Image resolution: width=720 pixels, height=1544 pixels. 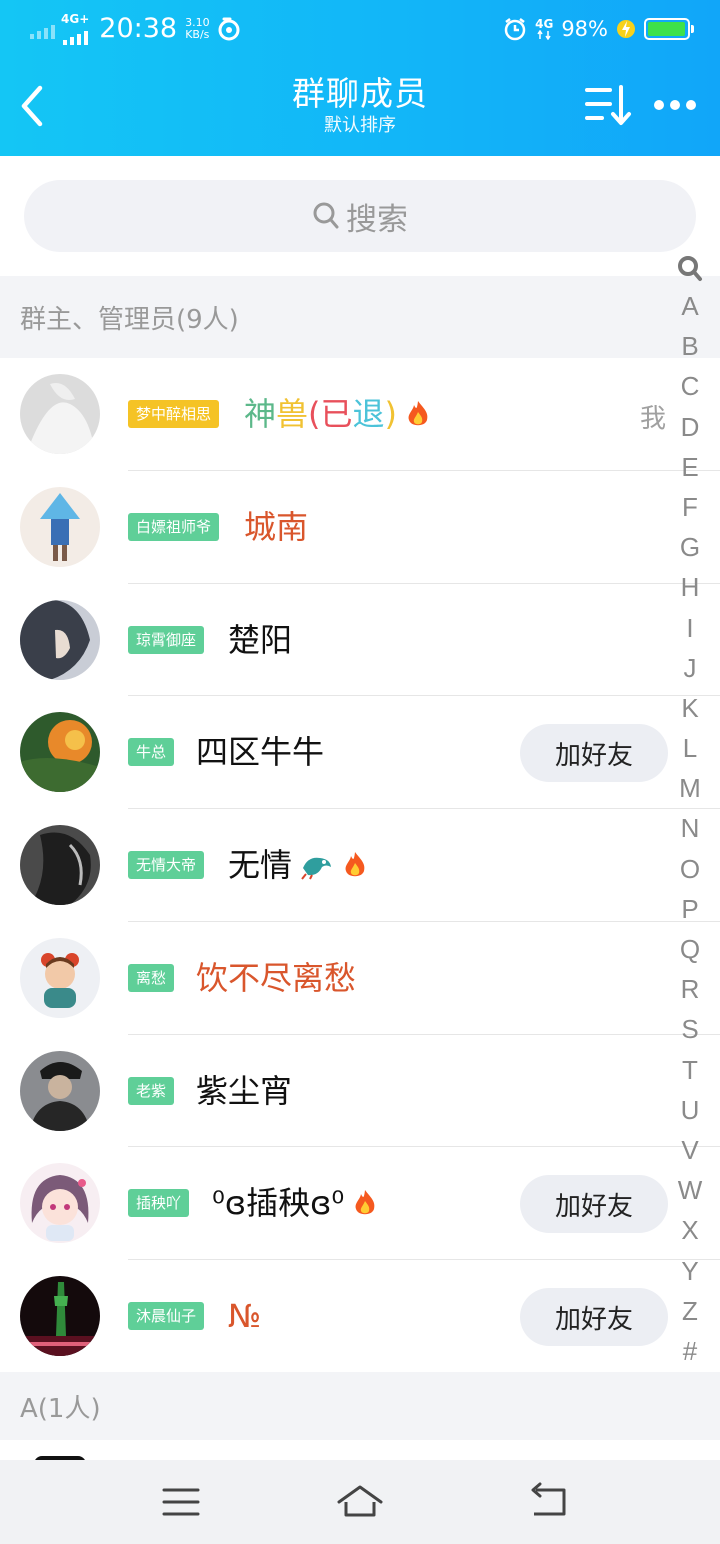 What do you see at coordinates (181, 1502) in the screenshot?
I see `menu-lines-icon` at bounding box center [181, 1502].